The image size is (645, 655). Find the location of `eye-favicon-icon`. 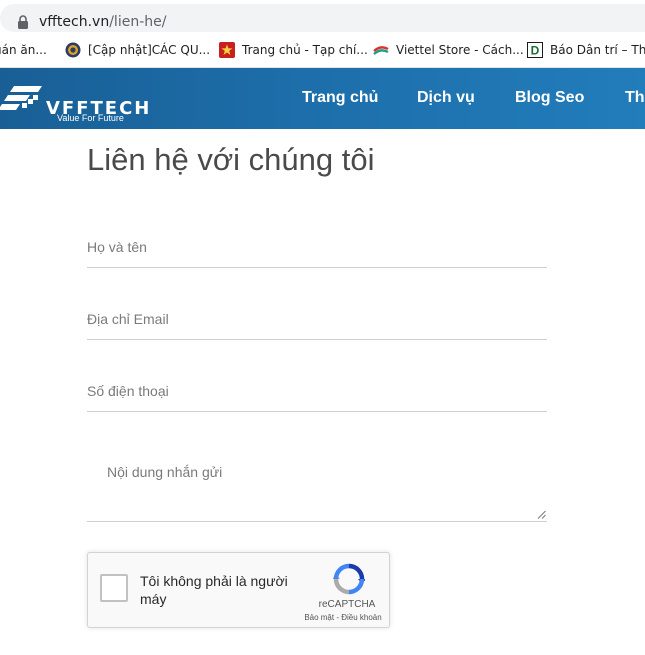

eye-favicon-icon is located at coordinates (73, 50).